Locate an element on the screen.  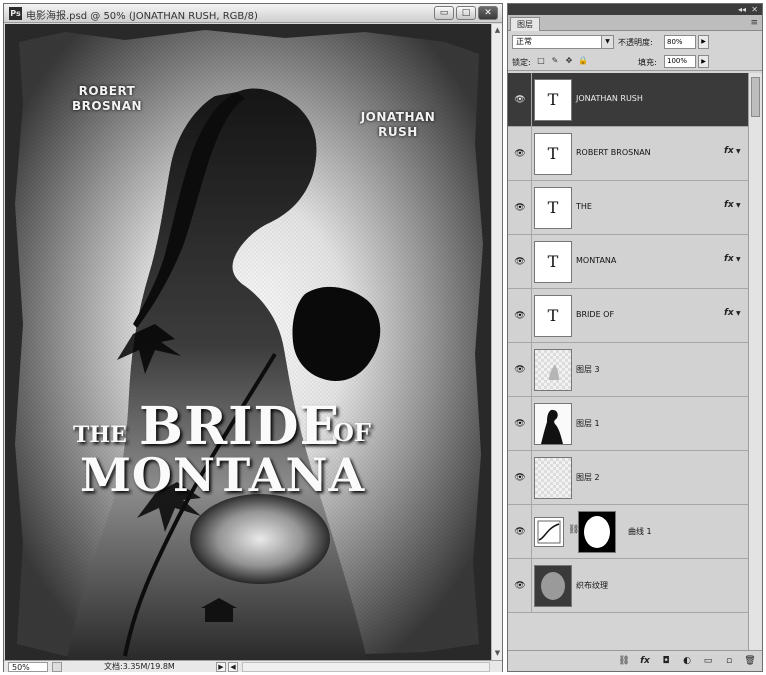
scroll-up-icon: ▲ is located at coordinates (497, 30).